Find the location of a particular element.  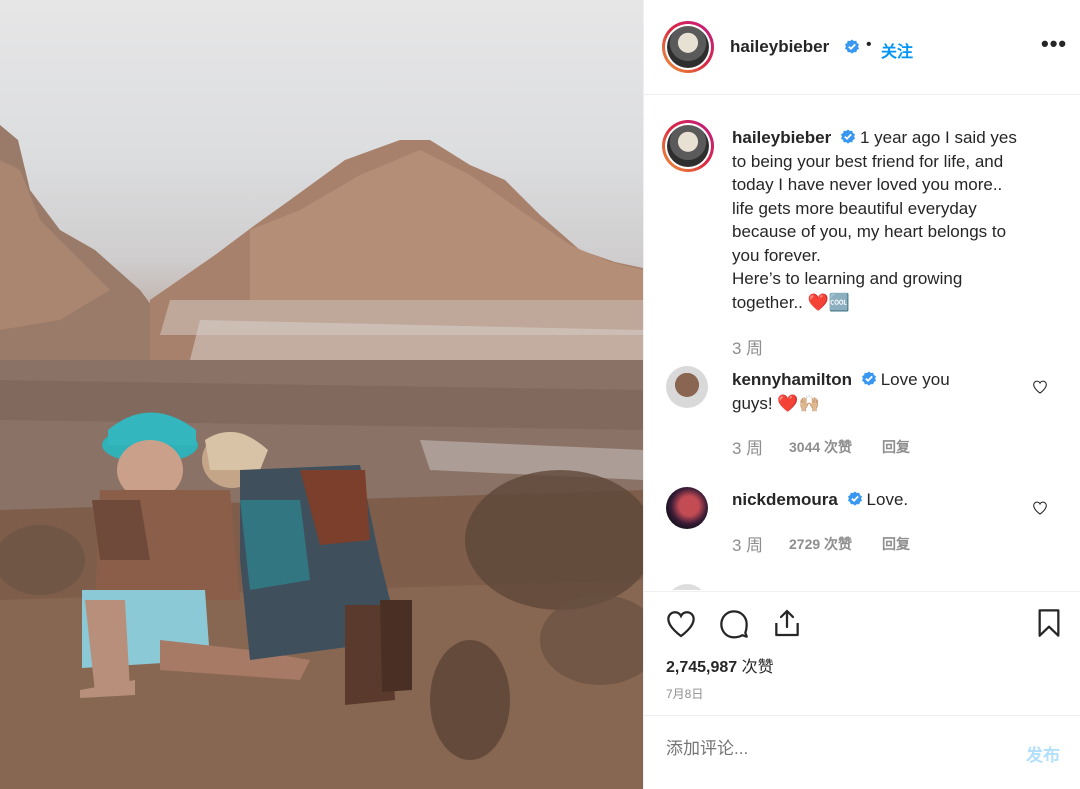

comment-bubble-icon is located at coordinates (734, 624).